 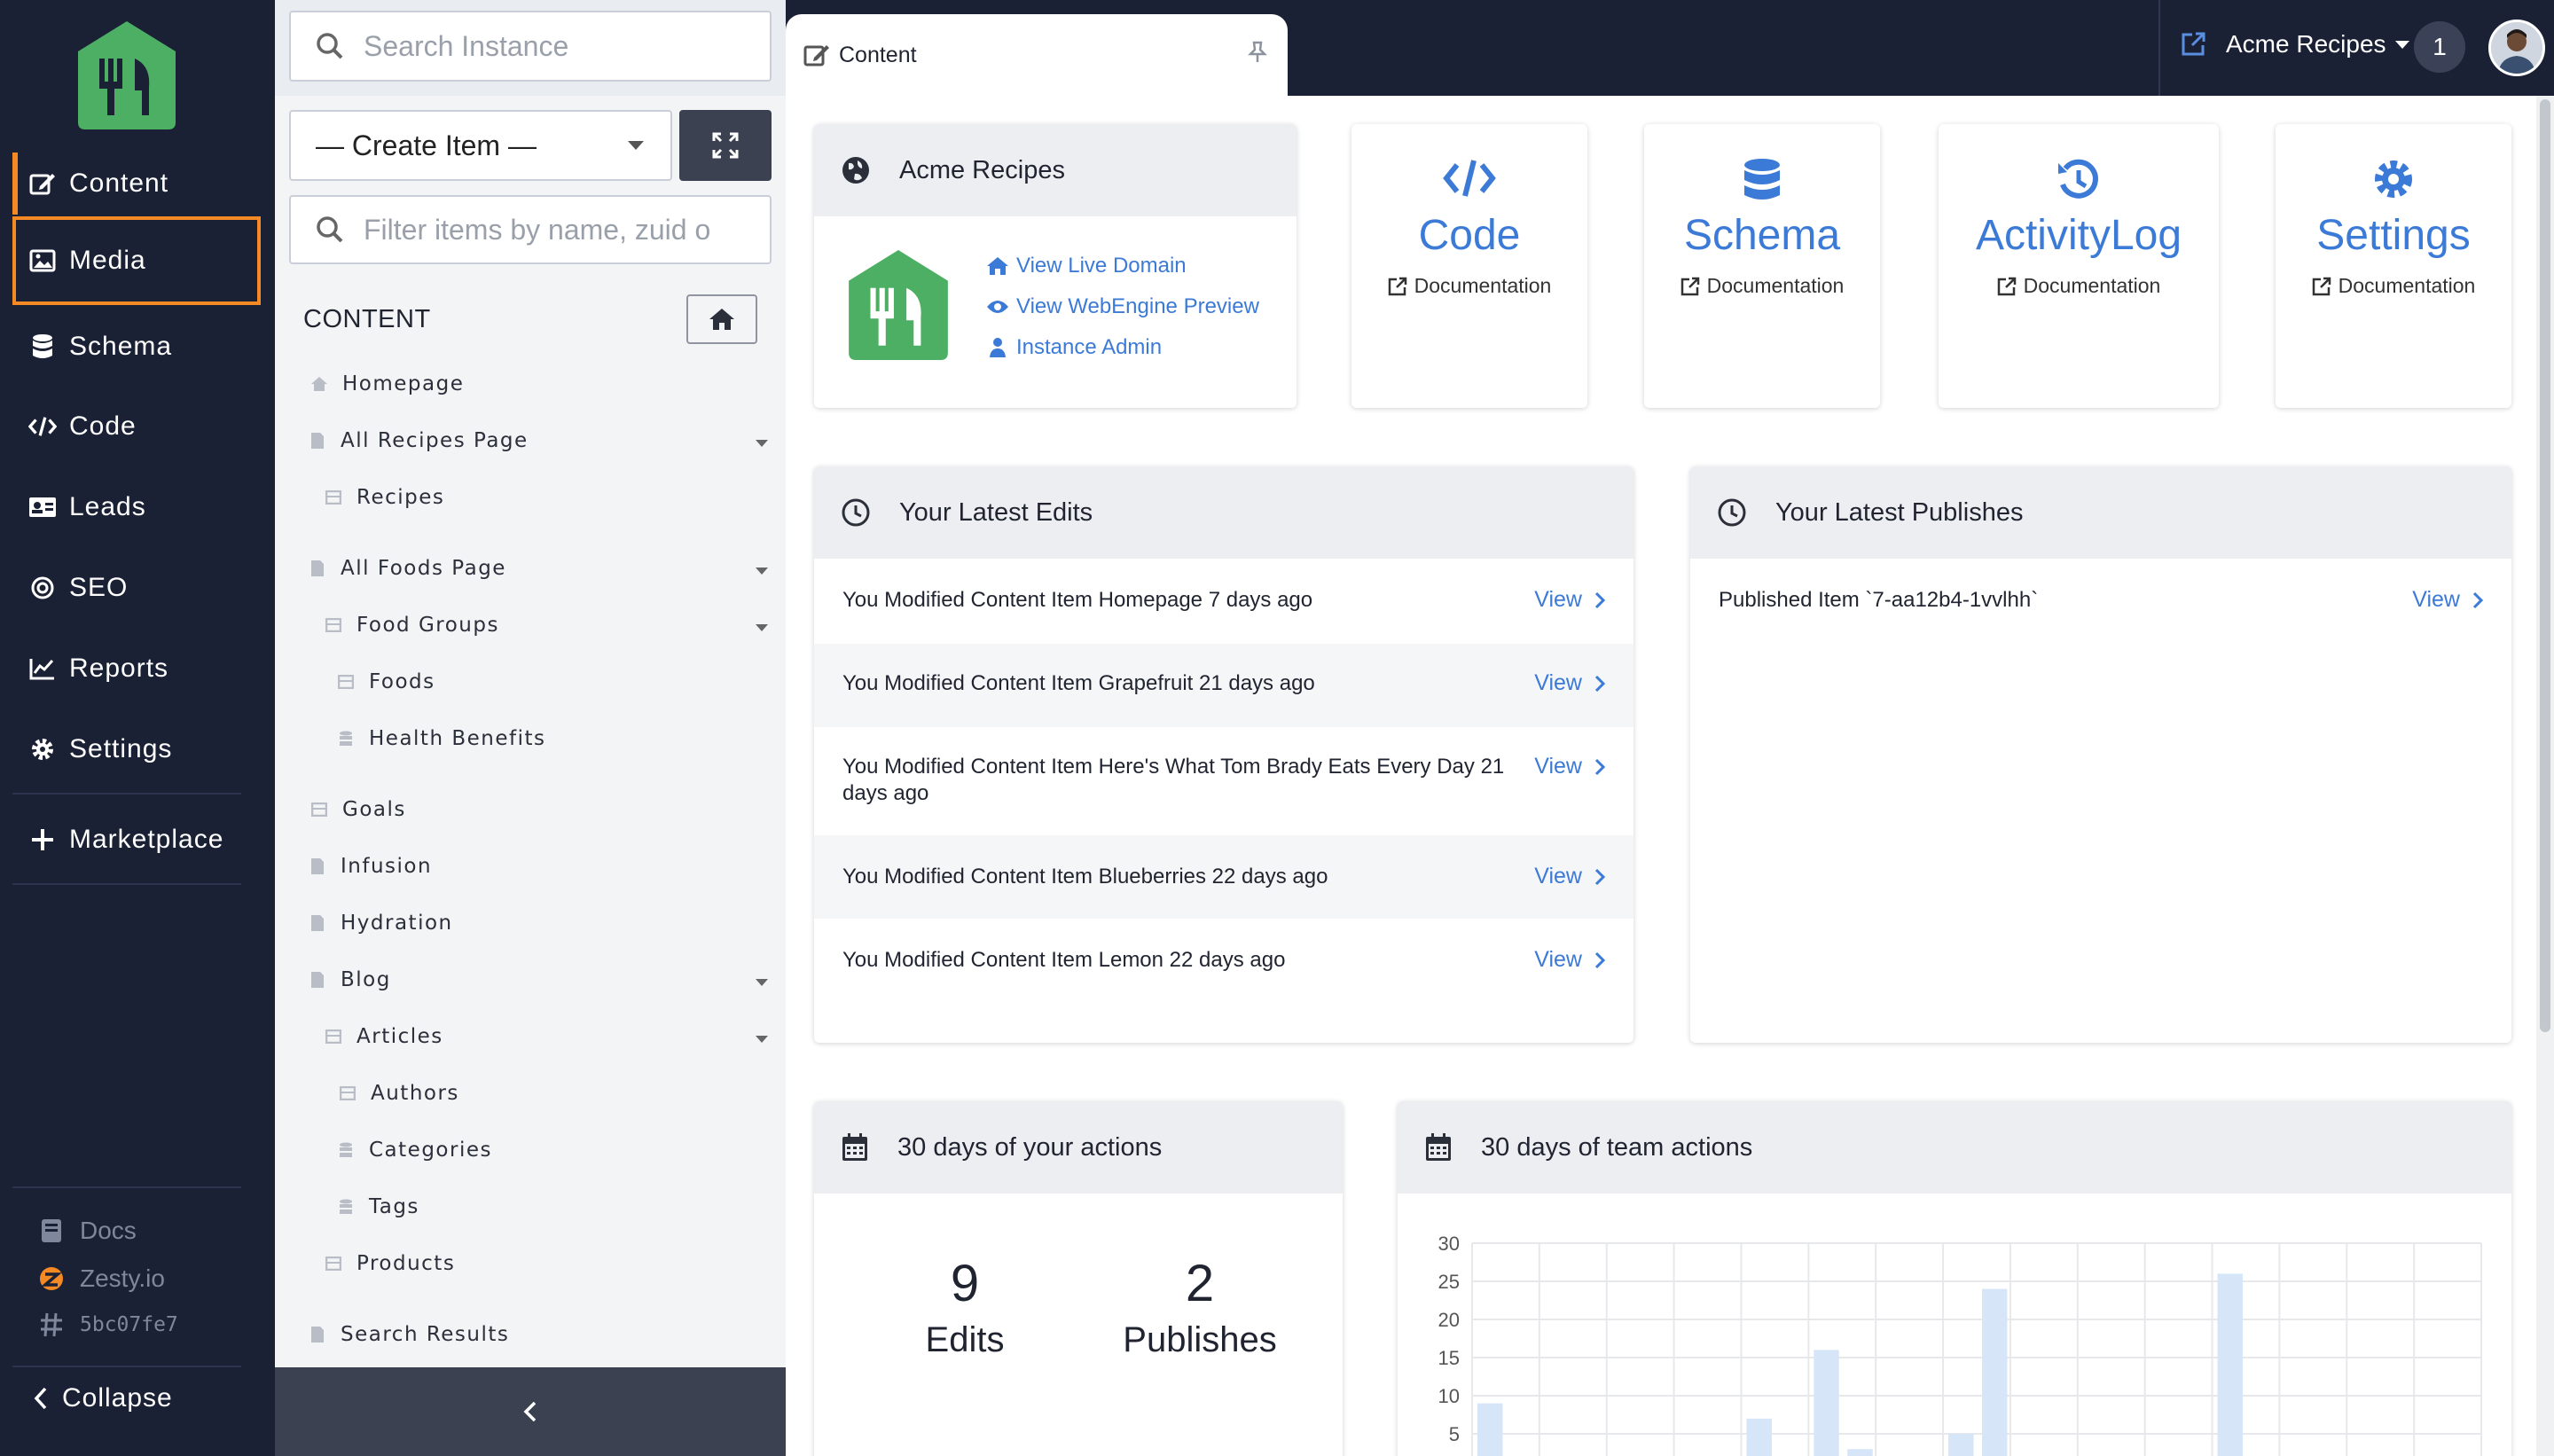 What do you see at coordinates (427, 625) in the screenshot?
I see `tree-item-label: Food Groups` at bounding box center [427, 625].